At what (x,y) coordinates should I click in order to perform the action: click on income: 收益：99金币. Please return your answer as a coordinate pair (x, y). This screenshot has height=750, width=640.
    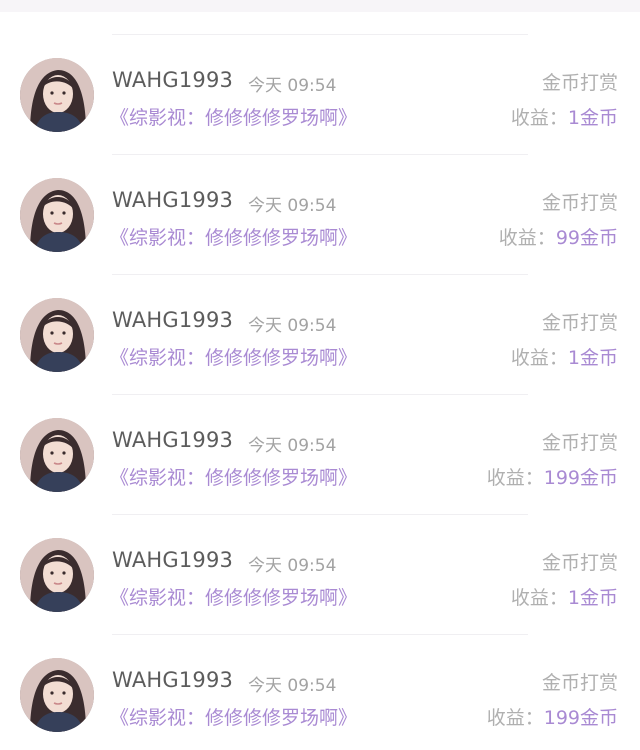
    Looking at the image, I should click on (558, 236).